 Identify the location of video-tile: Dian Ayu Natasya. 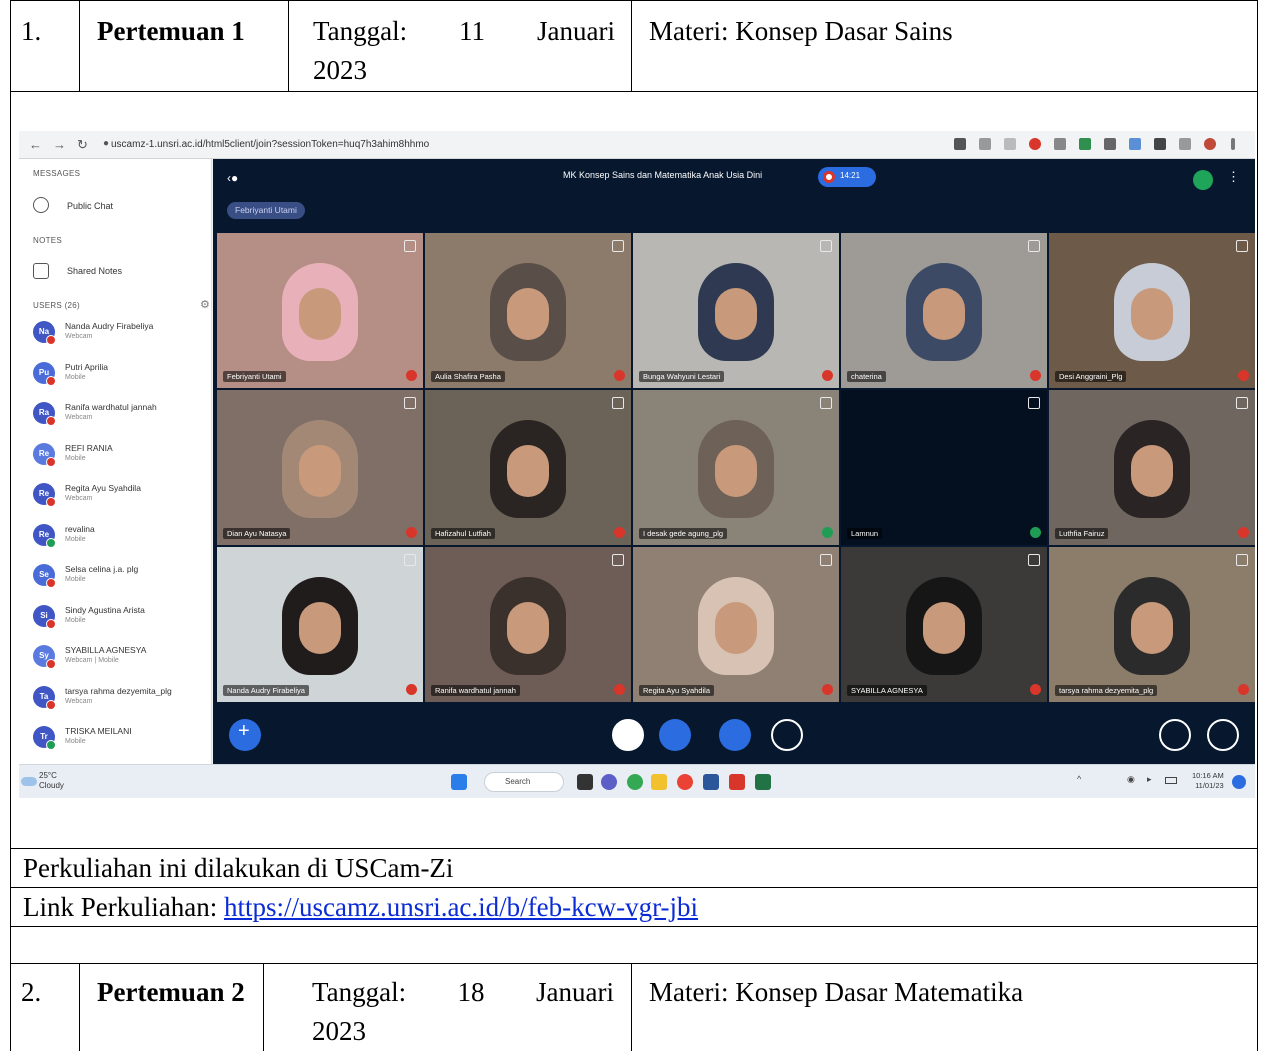
(320, 467).